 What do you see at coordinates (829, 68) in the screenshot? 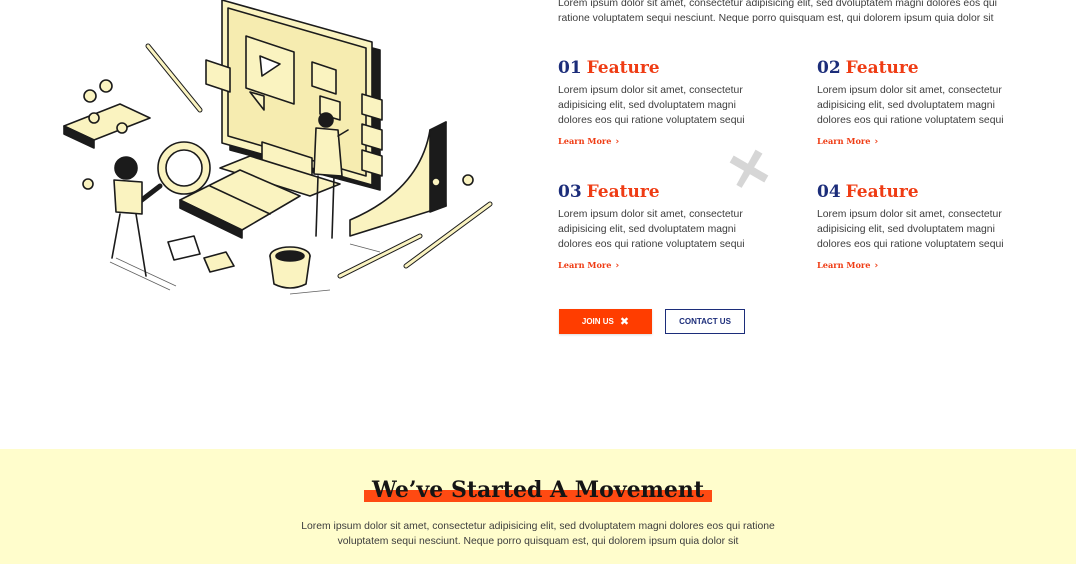
I see `feature-number: 02` at bounding box center [829, 68].